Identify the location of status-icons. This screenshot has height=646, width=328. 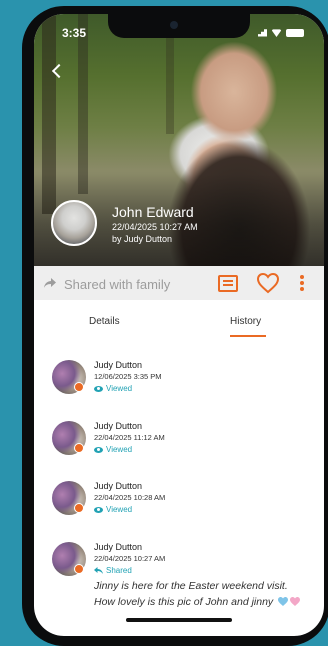
(279, 32).